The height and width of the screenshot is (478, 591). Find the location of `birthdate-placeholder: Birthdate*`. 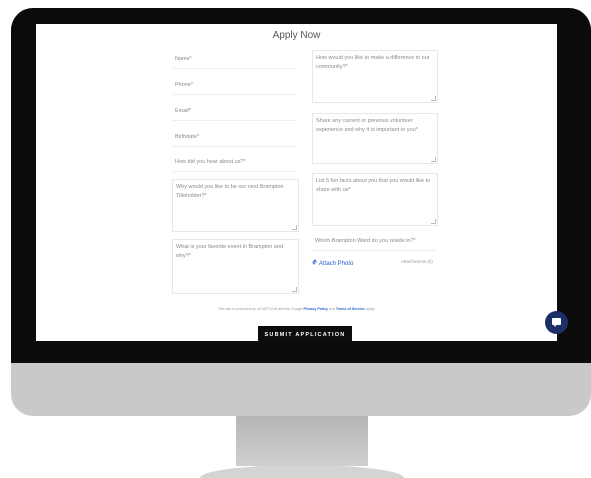

birthdate-placeholder: Birthdate* is located at coordinates (187, 137).